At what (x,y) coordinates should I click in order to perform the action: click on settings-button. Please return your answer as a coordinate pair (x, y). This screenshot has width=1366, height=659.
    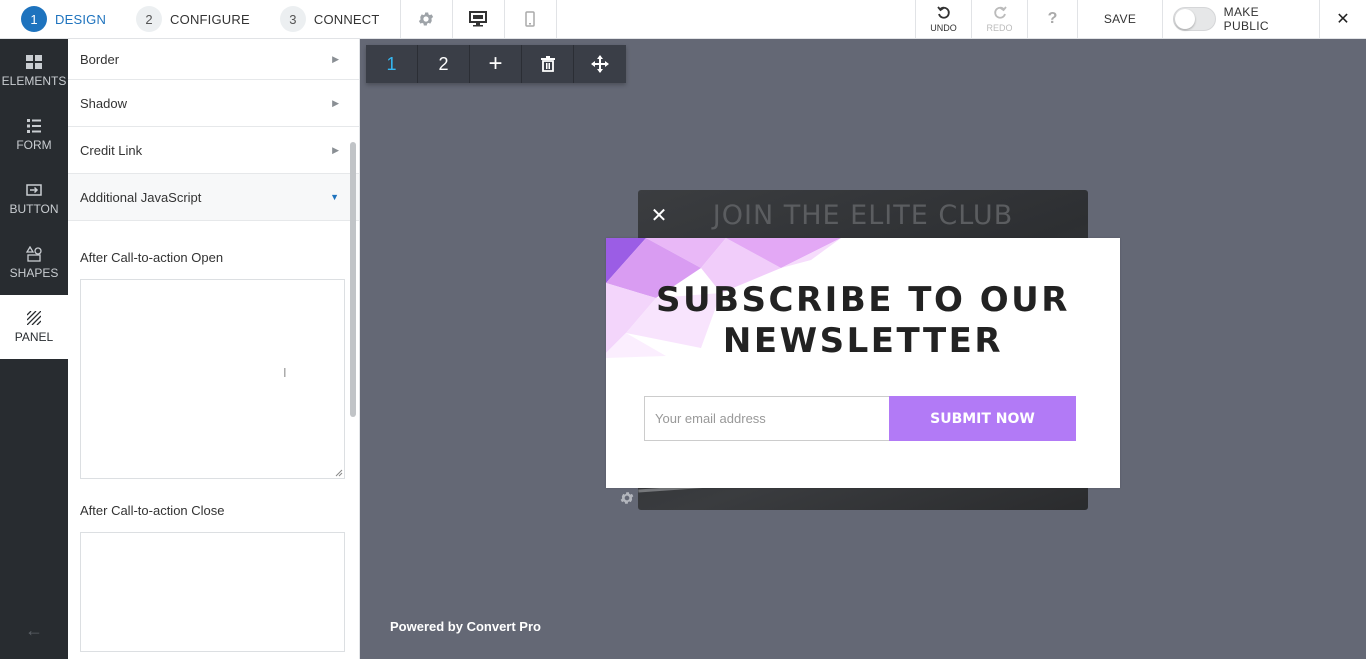
    Looking at the image, I should click on (425, 19).